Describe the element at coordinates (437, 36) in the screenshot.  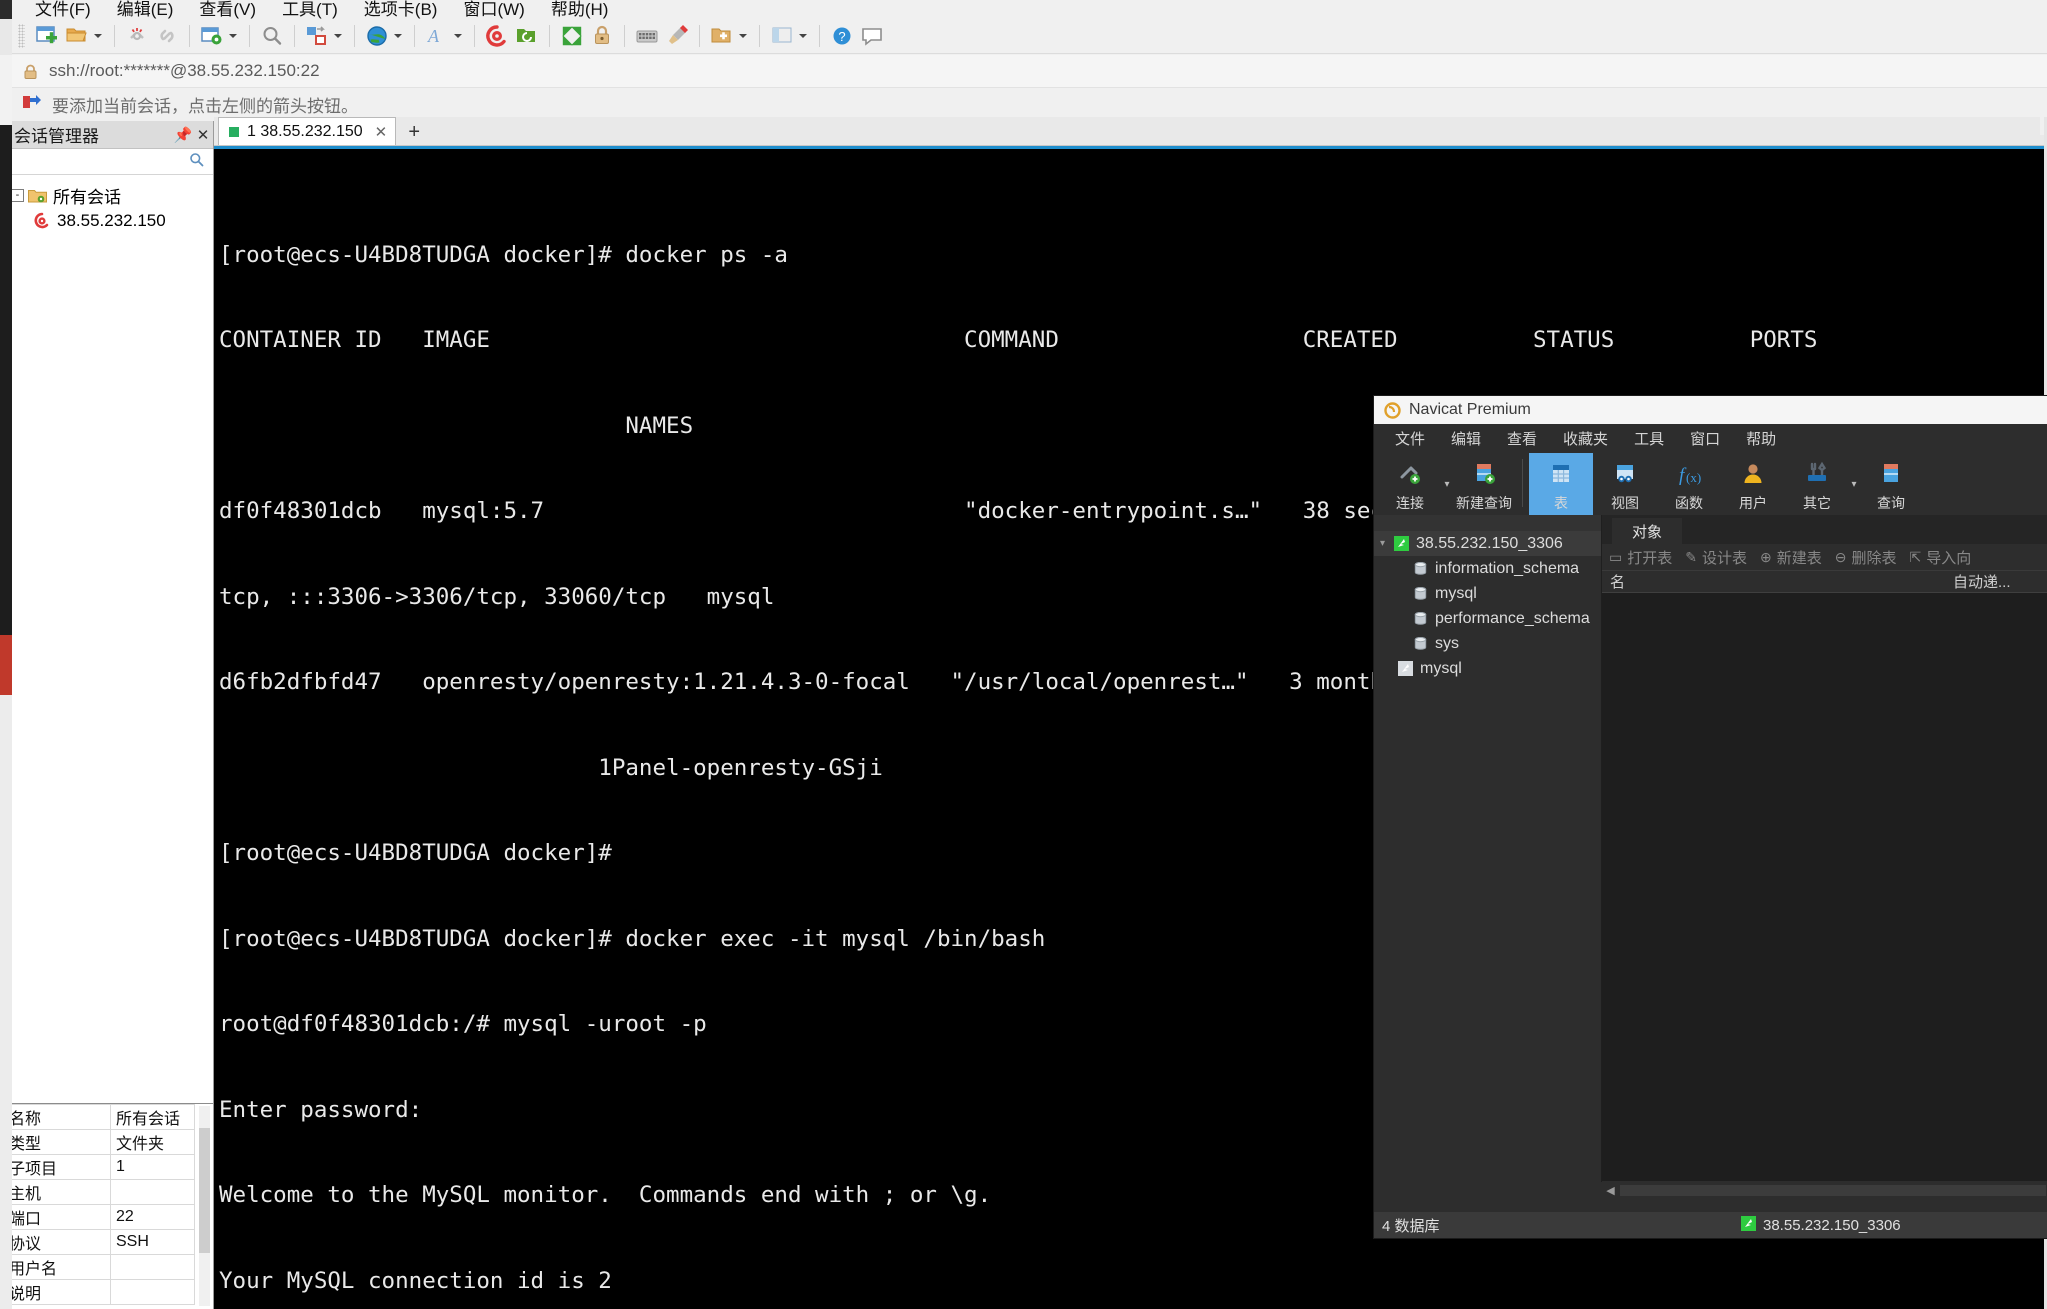
I see `font-icon: A` at that location.